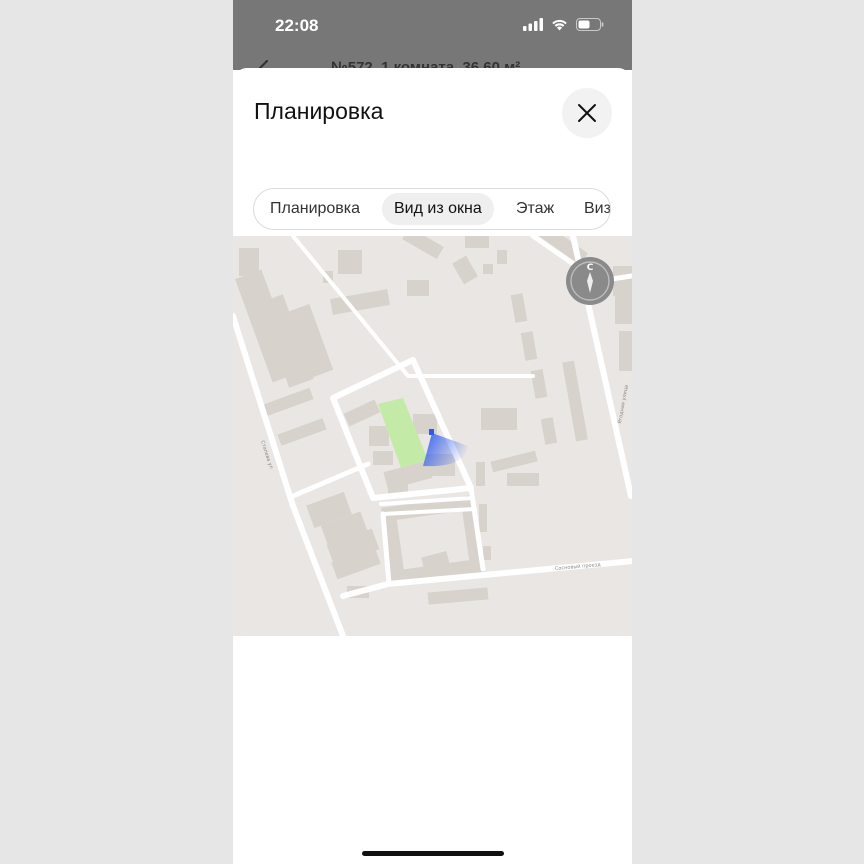 The image size is (864, 864). What do you see at coordinates (433, 853) in the screenshot?
I see `home-indicator` at bounding box center [433, 853].